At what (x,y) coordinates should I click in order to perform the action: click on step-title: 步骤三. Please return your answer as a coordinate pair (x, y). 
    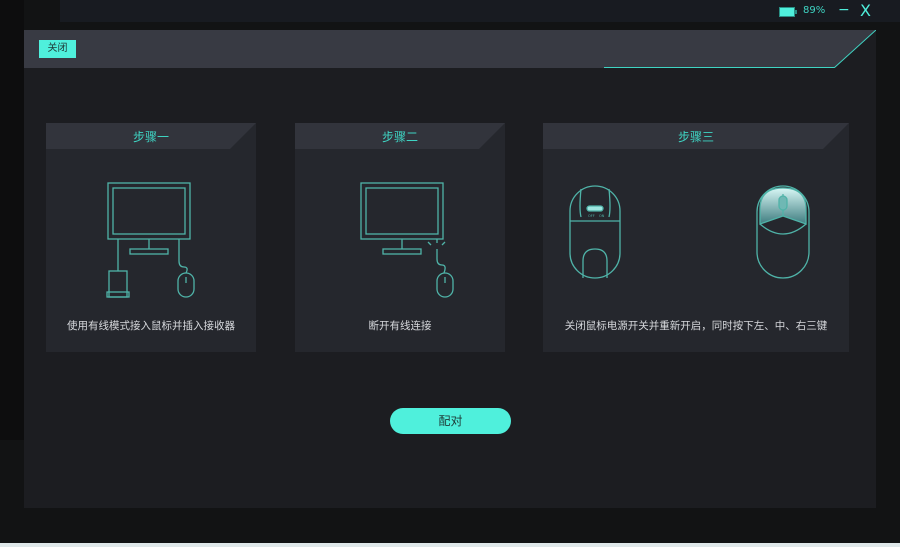
    Looking at the image, I should click on (695, 137).